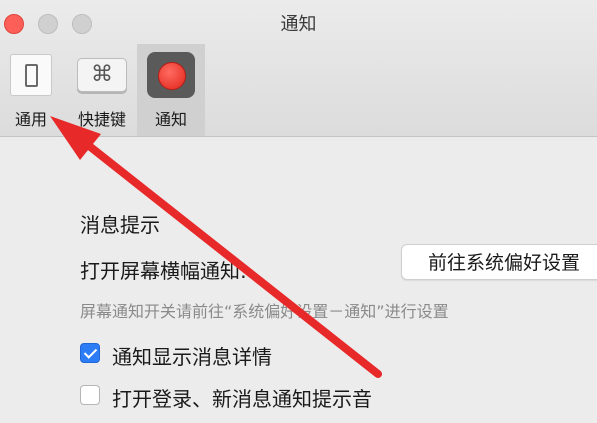 The height and width of the screenshot is (423, 597). I want to click on command-key-icon: ⌘, so click(102, 75).